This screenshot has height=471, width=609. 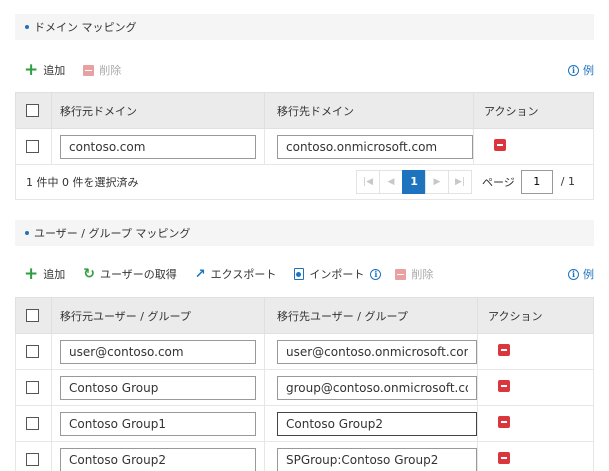 I want to click on domain-delete-button: 削除, so click(x=102, y=70).